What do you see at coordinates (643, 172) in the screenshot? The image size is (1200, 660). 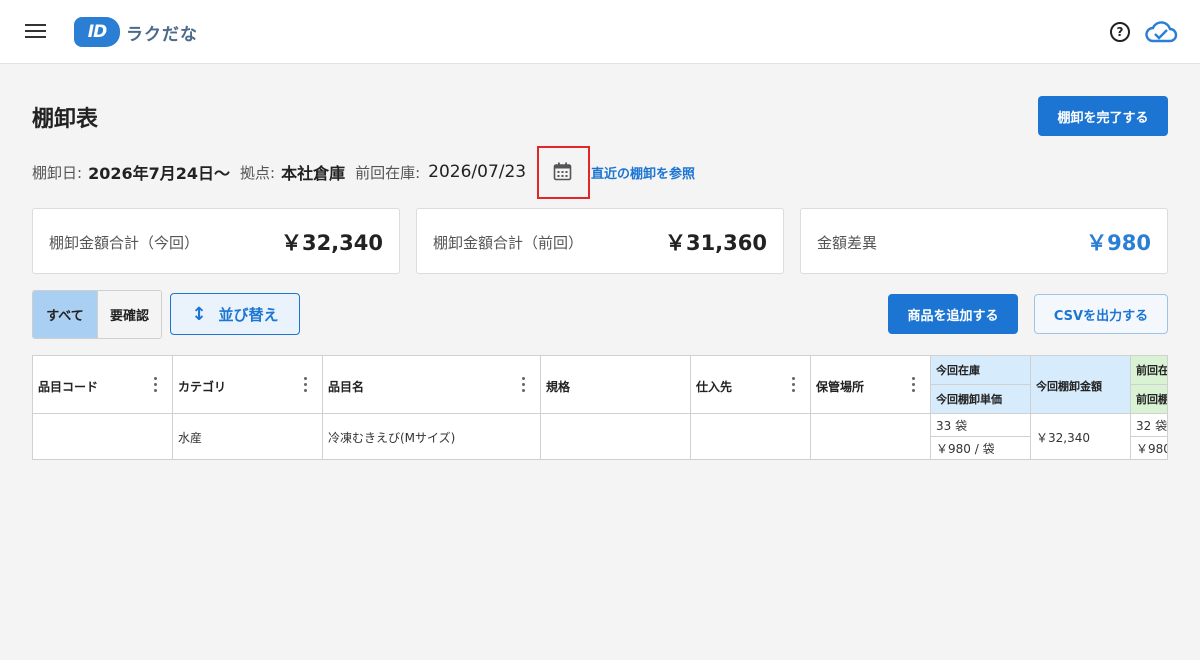 I see `recent-inventory-link: 直近の棚卸を参照` at bounding box center [643, 172].